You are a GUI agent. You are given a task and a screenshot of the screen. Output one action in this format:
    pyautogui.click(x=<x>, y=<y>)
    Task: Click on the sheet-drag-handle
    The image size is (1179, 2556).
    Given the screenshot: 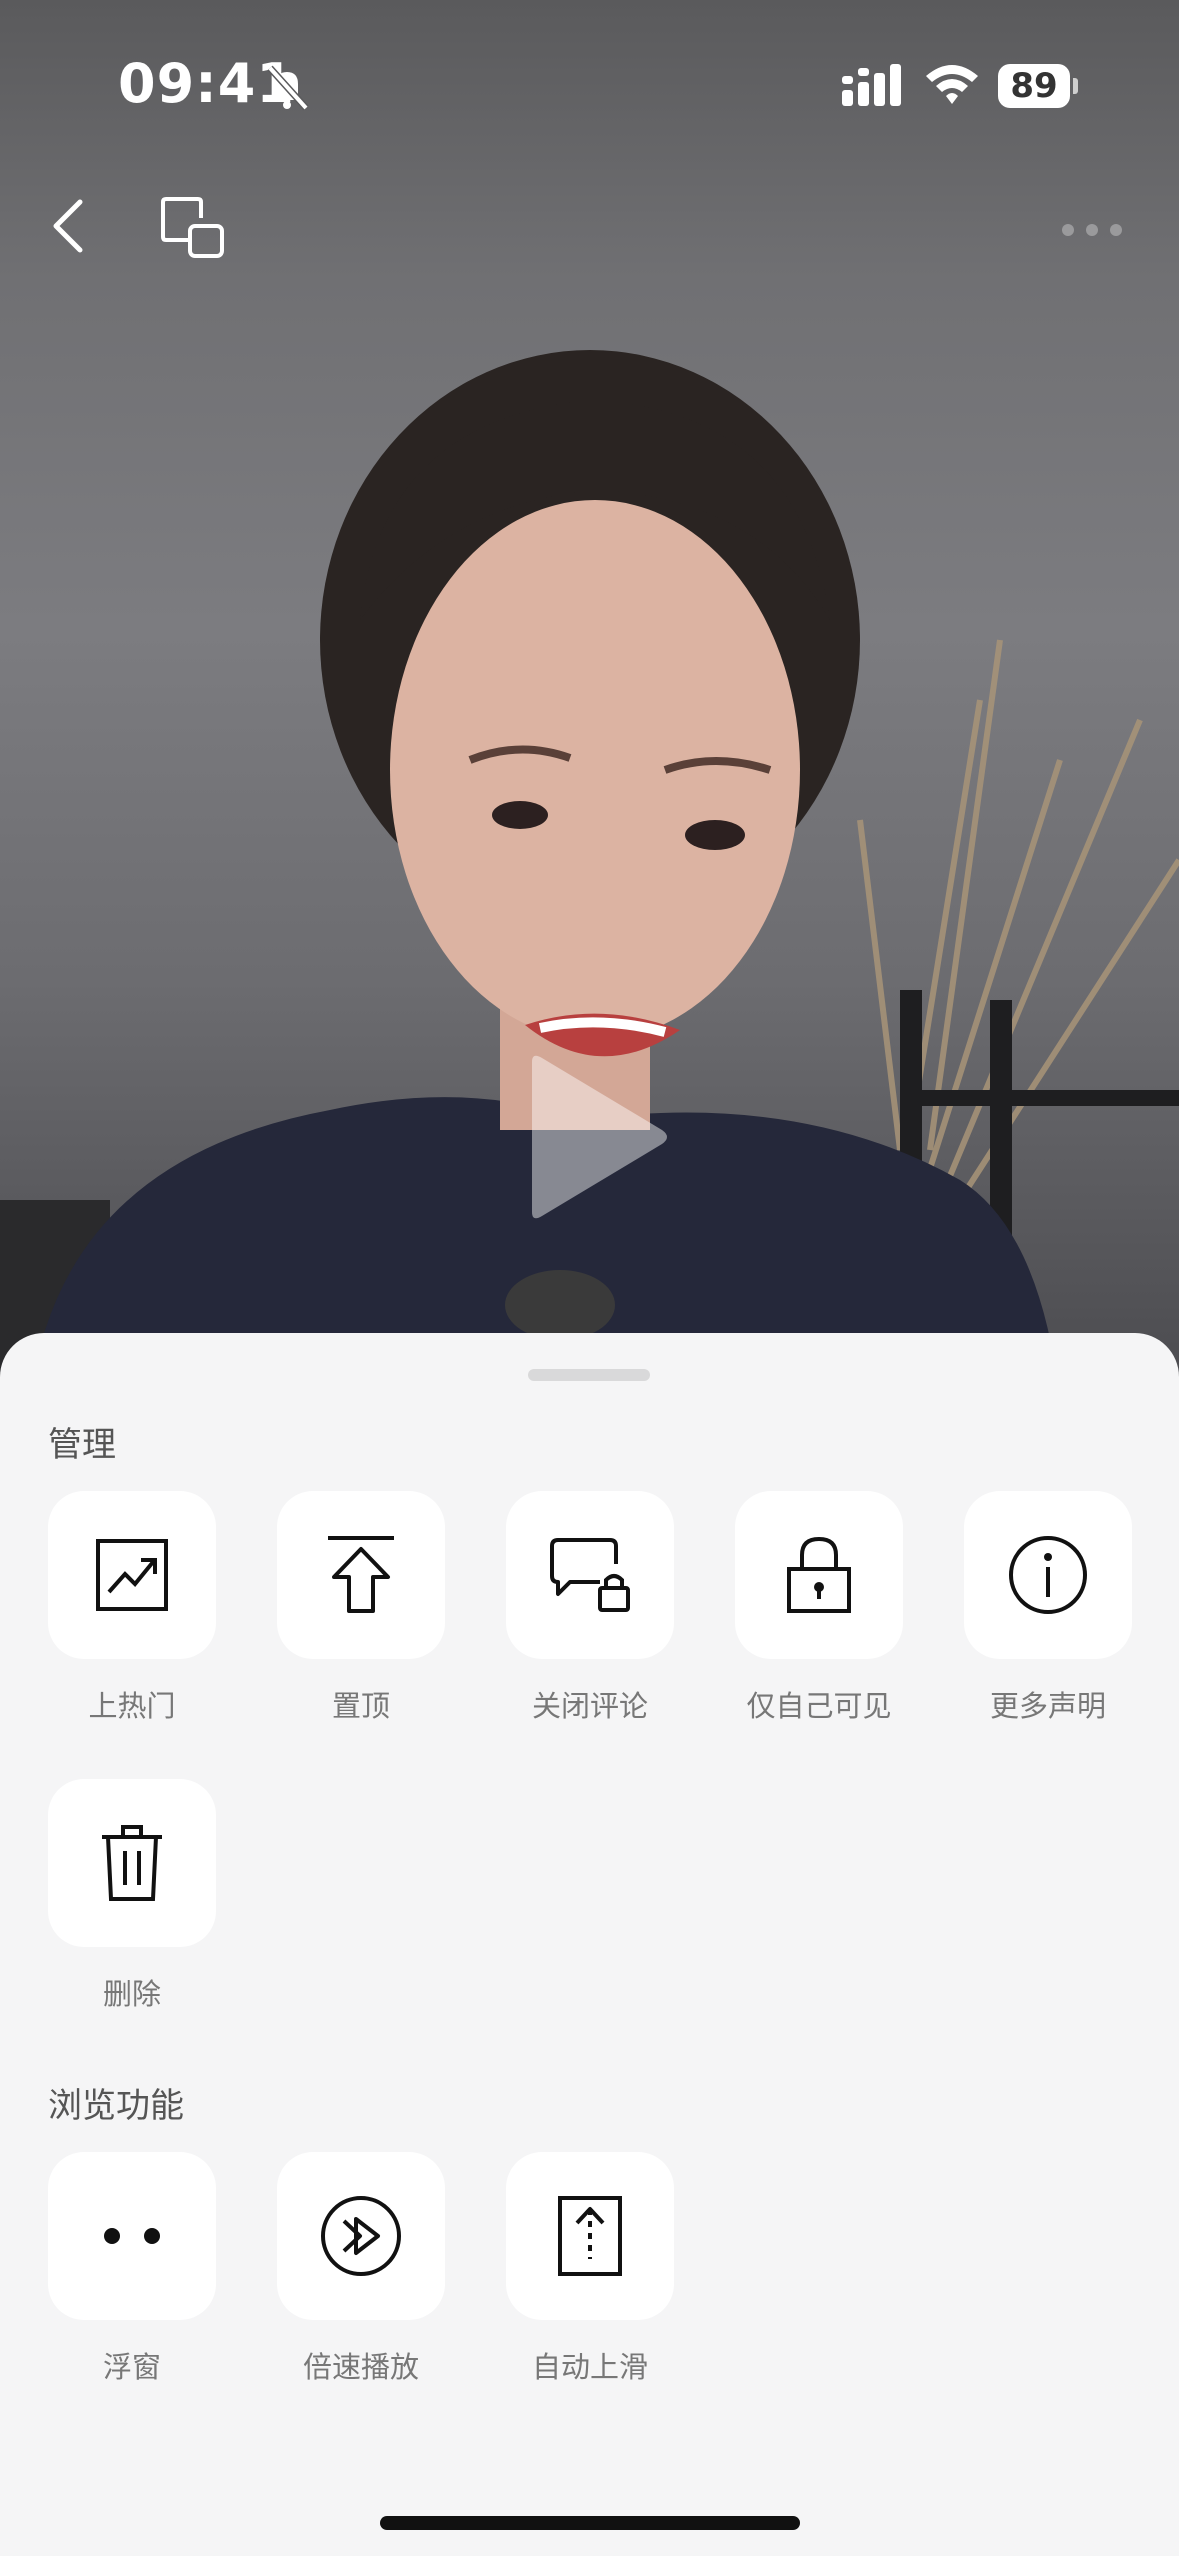 What is the action you would take?
    pyautogui.click(x=589, y=1375)
    